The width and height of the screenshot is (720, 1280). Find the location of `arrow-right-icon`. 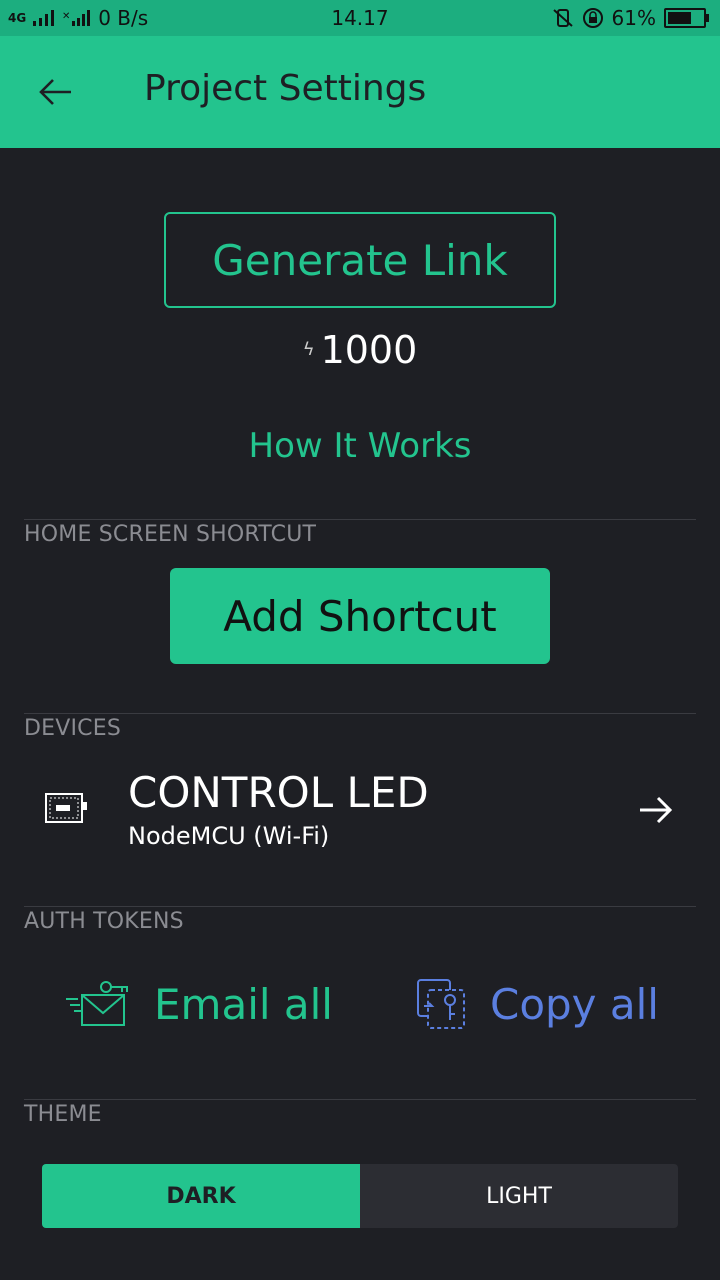

arrow-right-icon is located at coordinates (656, 810).